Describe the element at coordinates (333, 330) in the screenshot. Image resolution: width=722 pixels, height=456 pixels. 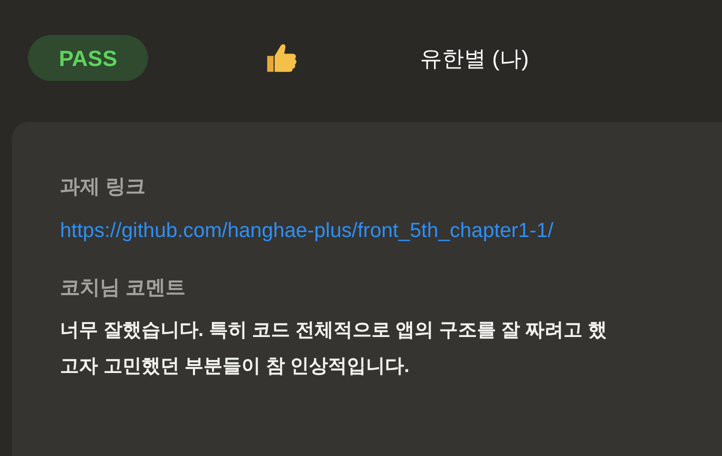
I see `comment-text: 너무 잘했습니다. 특히 코드 전체적으로 앱의 구조를 잘 짜려고 했` at that location.